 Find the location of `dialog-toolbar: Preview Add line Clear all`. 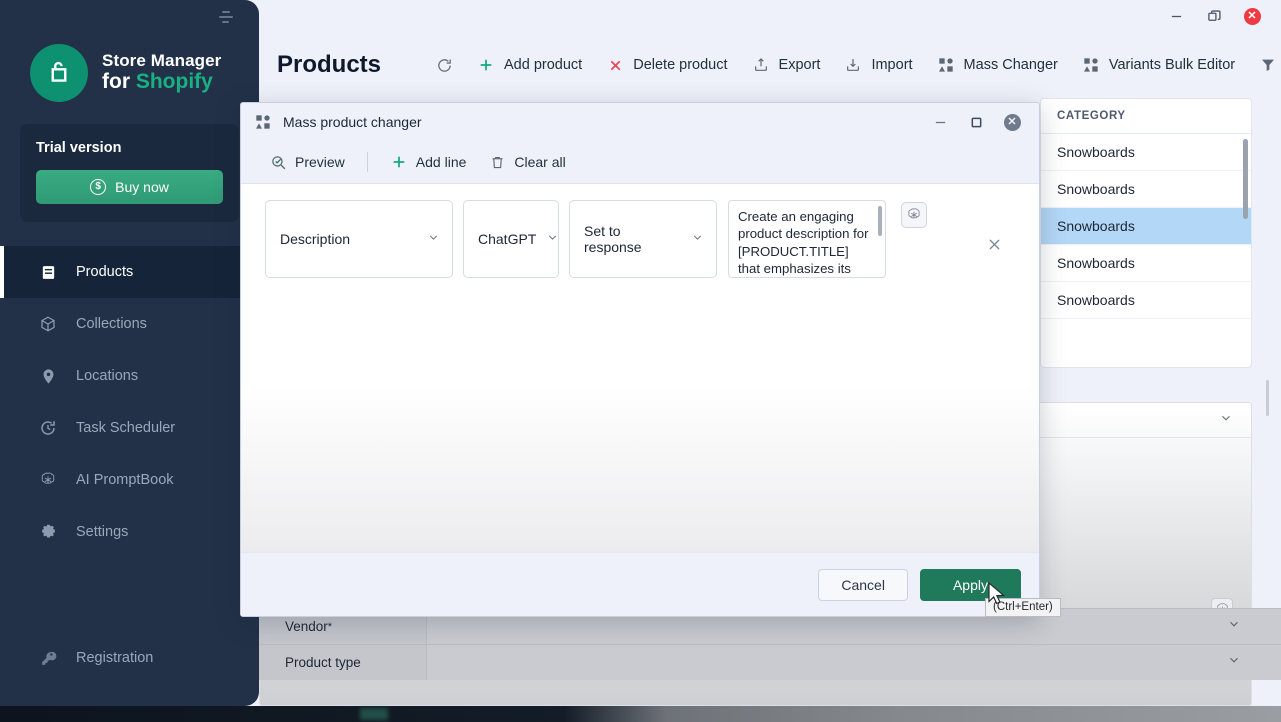

dialog-toolbar: Preview Add line Clear all is located at coordinates (640, 162).